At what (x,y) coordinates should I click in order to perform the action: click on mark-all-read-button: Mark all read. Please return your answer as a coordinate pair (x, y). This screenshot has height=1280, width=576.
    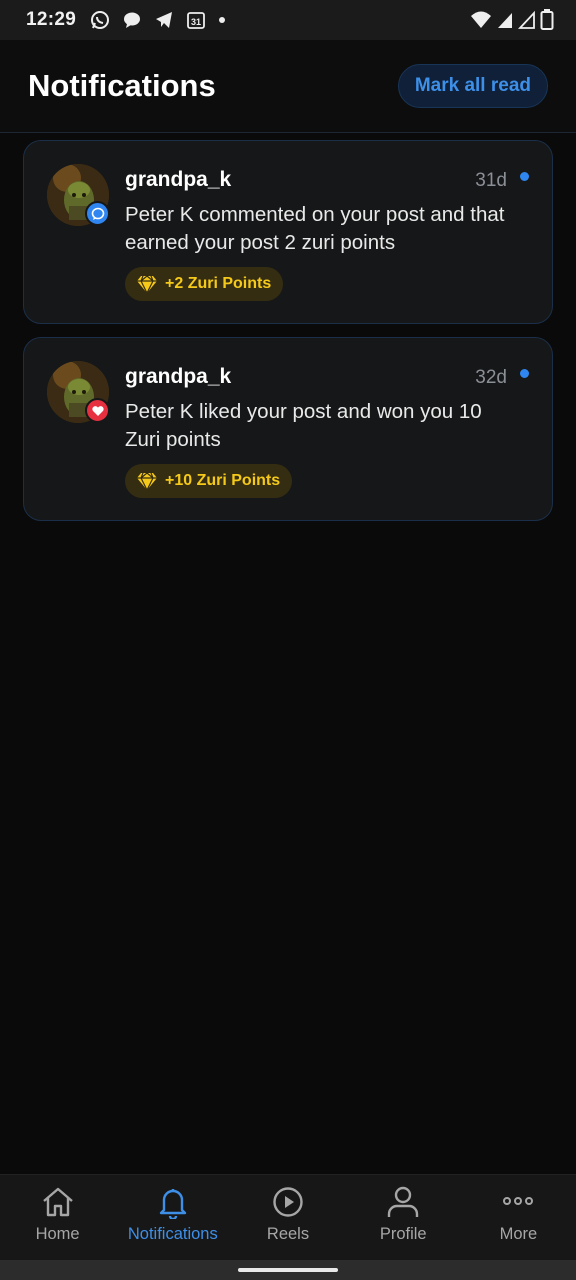
    Looking at the image, I should click on (472, 86).